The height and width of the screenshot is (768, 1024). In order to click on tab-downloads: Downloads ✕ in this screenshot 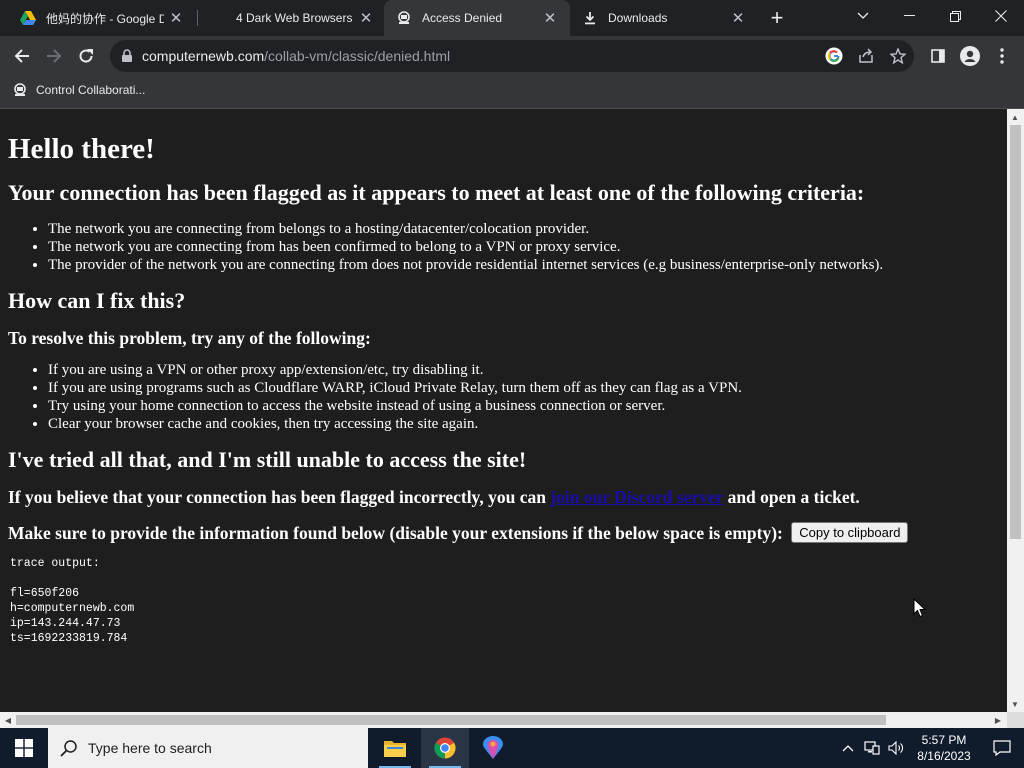, I will do `click(664, 18)`.